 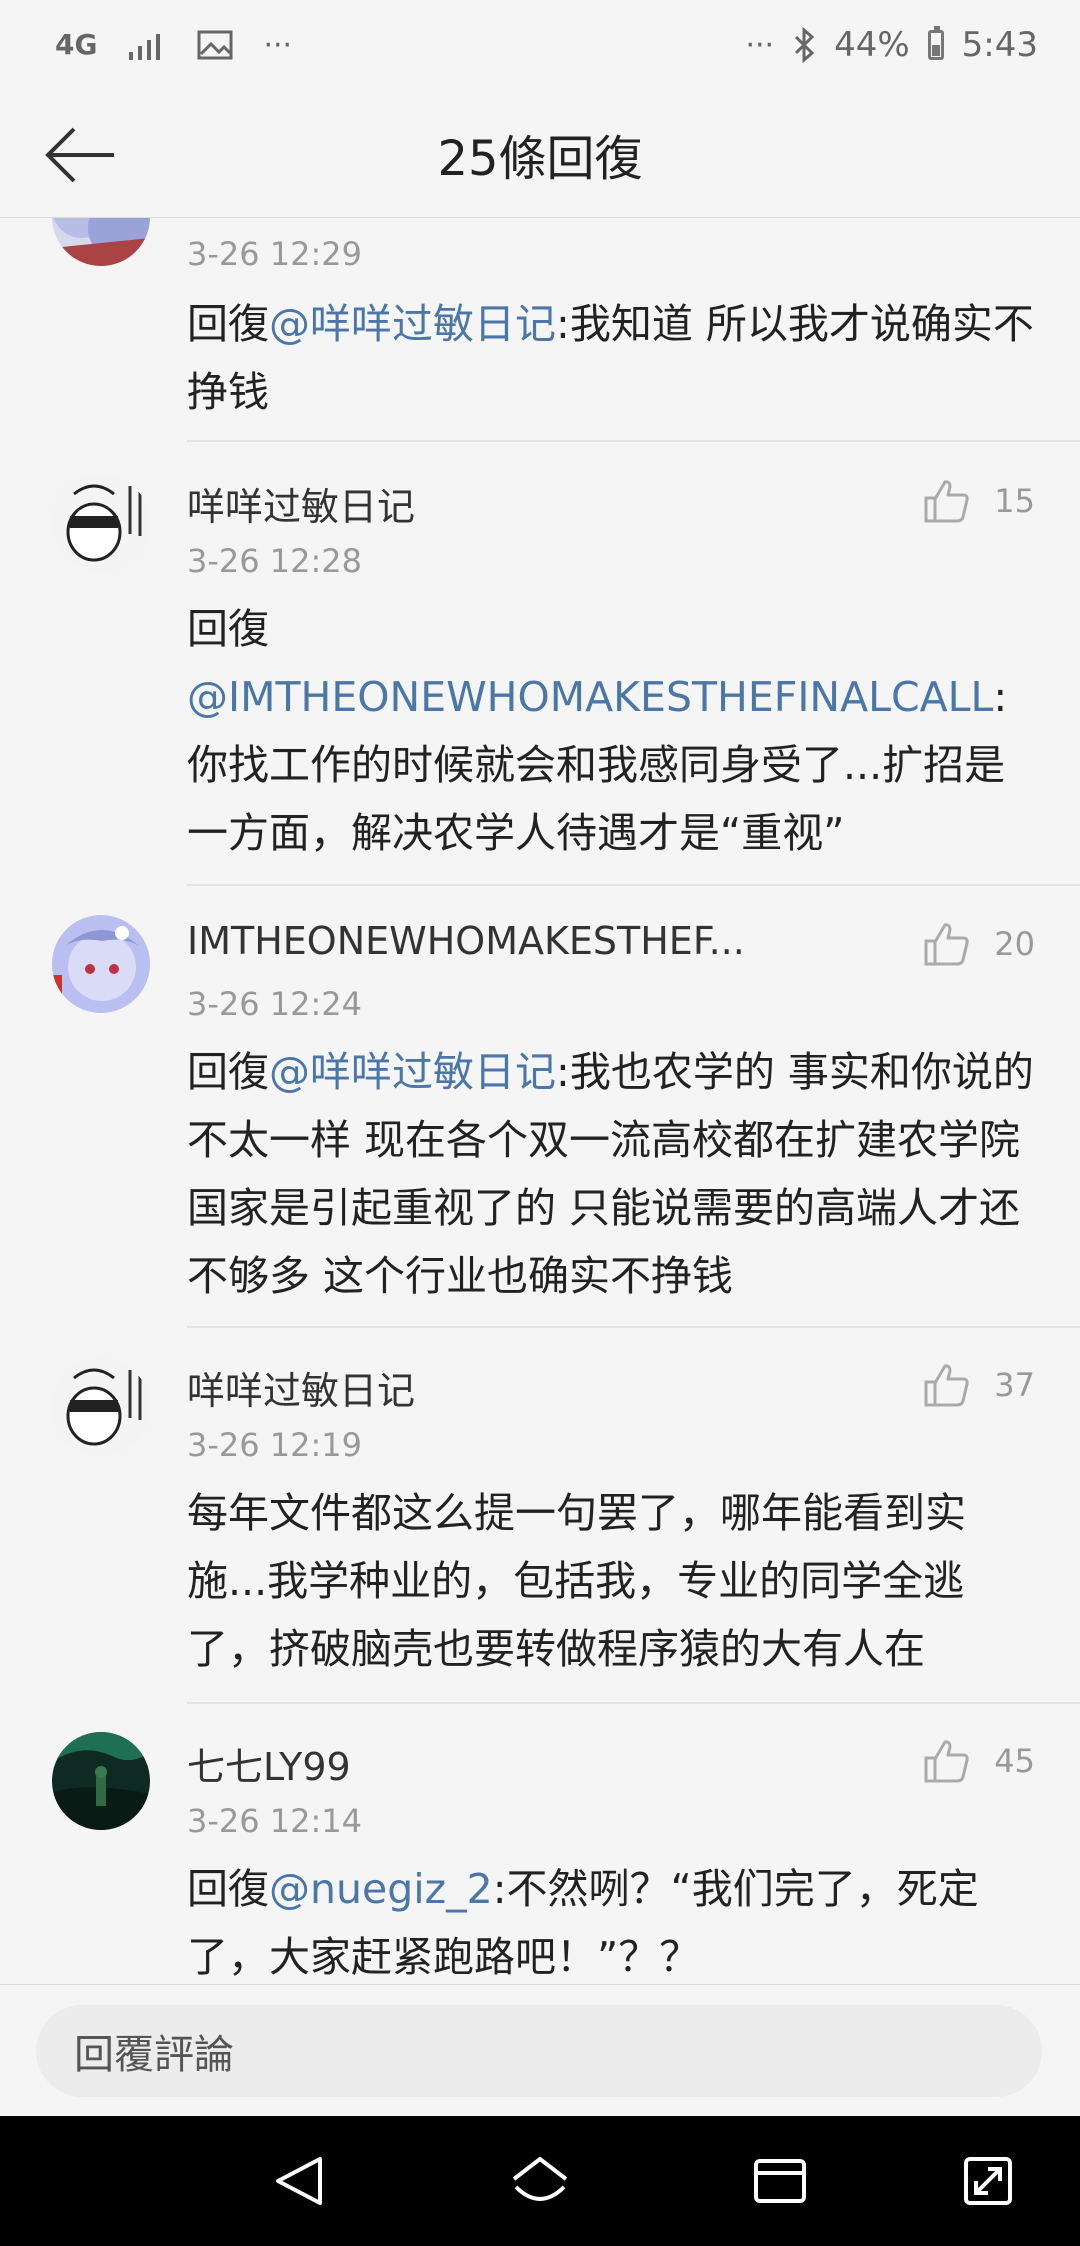 I want to click on nav-back-icon, so click(x=299, y=2181).